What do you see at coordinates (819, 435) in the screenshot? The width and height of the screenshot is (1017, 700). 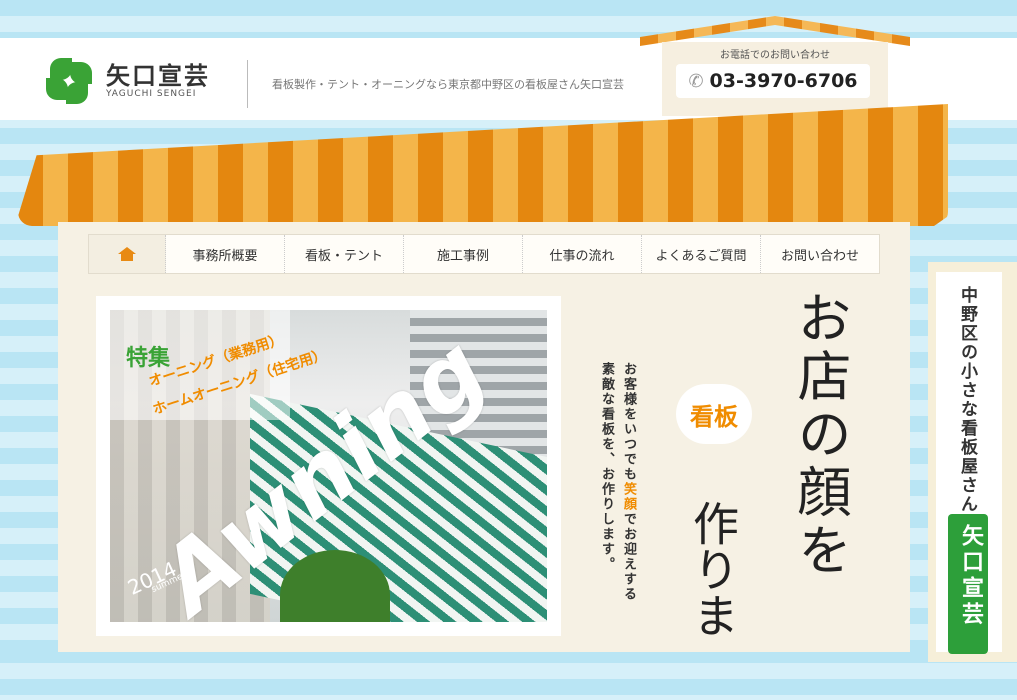 I see `catch-copy-main: お店の顔を` at bounding box center [819, 435].